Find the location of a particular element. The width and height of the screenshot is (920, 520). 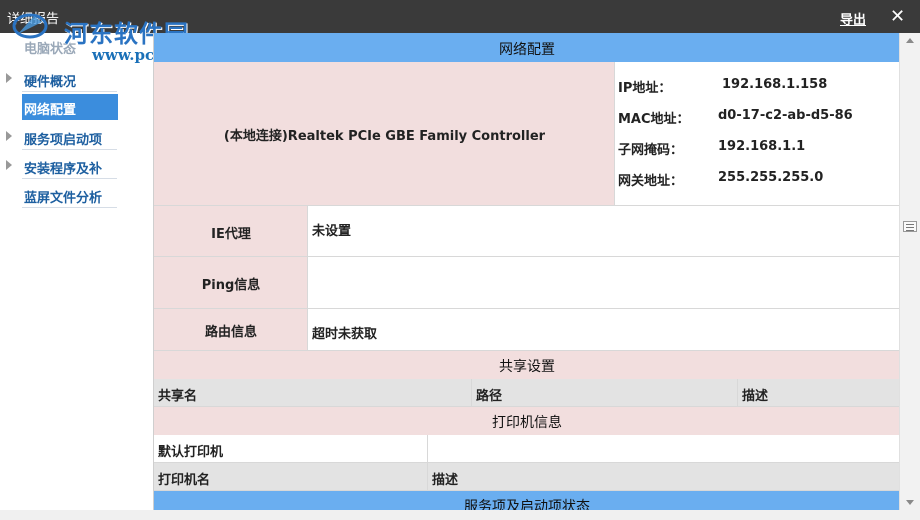

route-label-cell: 路由信息 is located at coordinates (231, 330).